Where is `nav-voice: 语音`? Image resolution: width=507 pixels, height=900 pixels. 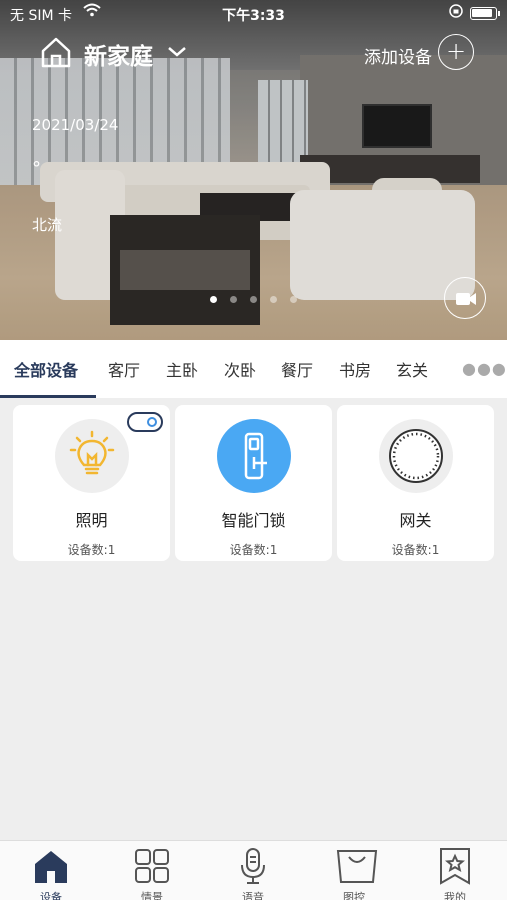 nav-voice: 语音 is located at coordinates (253, 872).